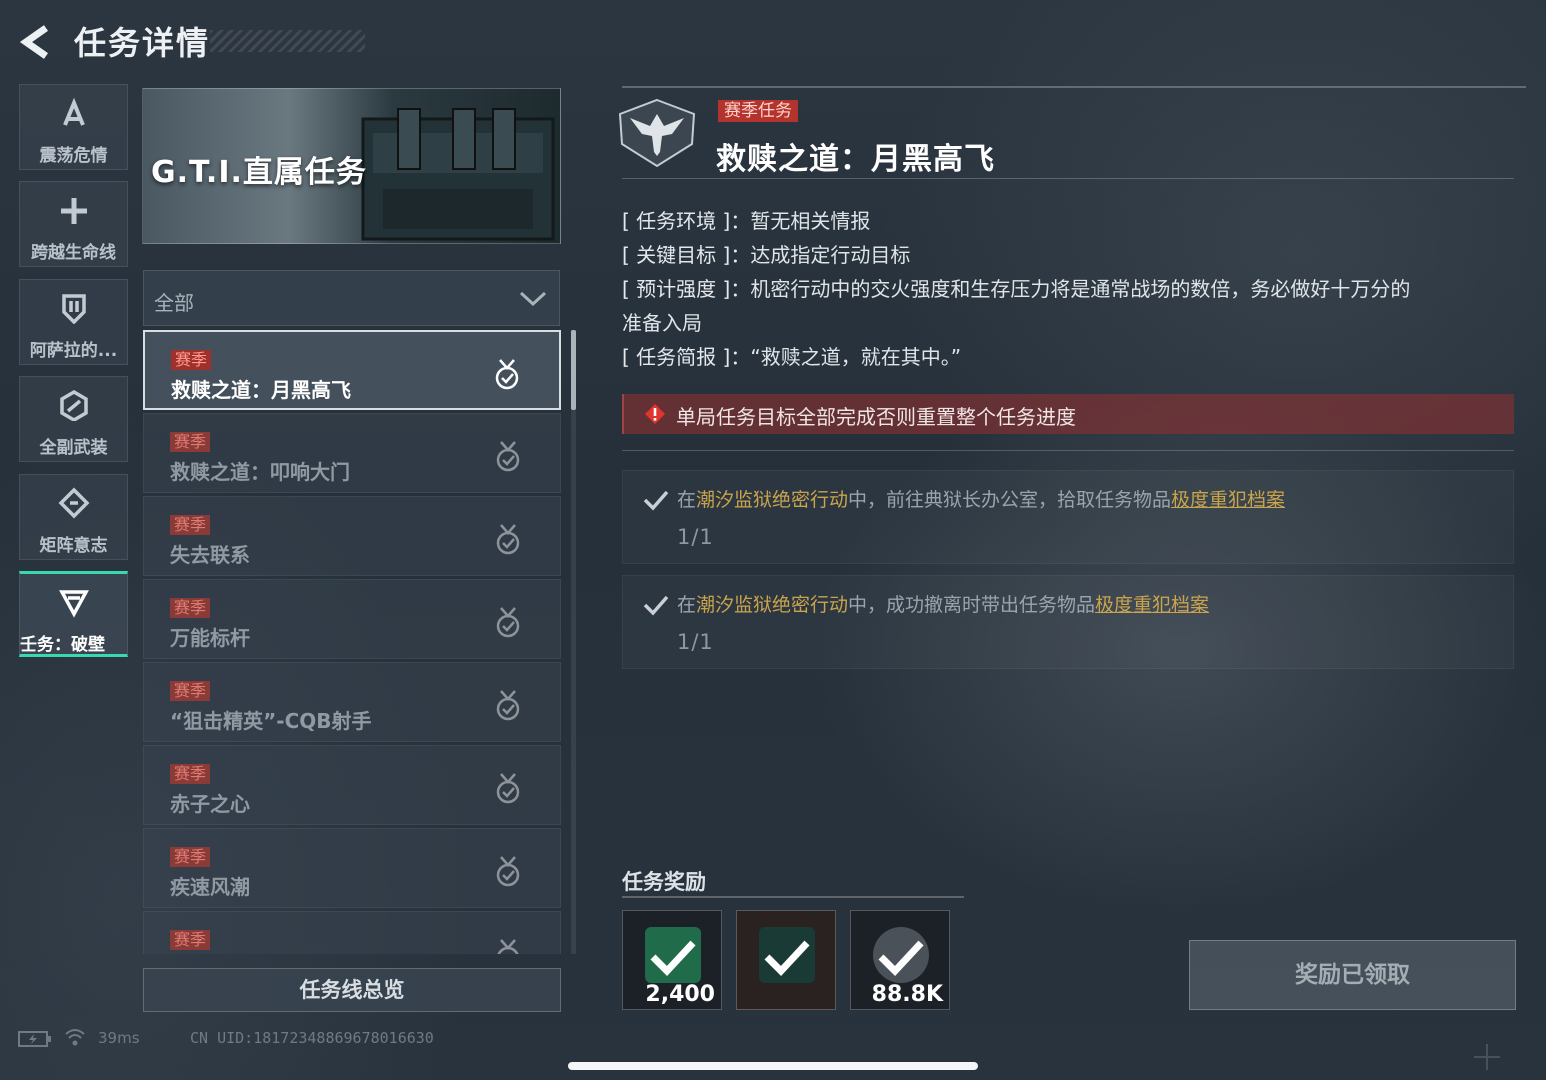 This screenshot has height=1080, width=1546. What do you see at coordinates (352, 785) in the screenshot?
I see `mission-item: 赛季 赤子之心` at bounding box center [352, 785].